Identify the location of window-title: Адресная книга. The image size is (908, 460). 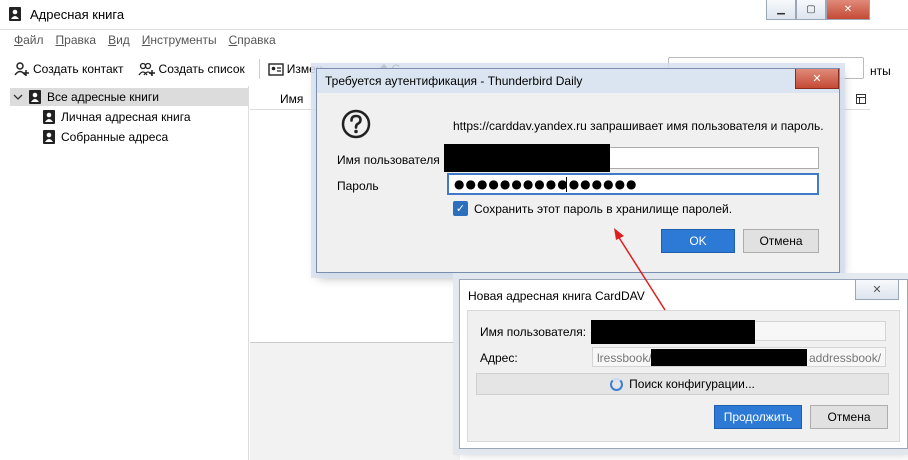
(77, 14).